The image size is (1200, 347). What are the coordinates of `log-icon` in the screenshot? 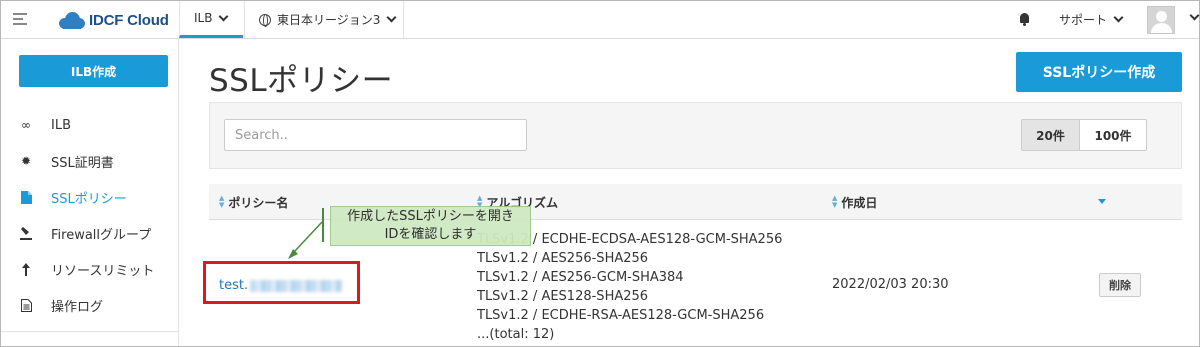 It's located at (26, 305).